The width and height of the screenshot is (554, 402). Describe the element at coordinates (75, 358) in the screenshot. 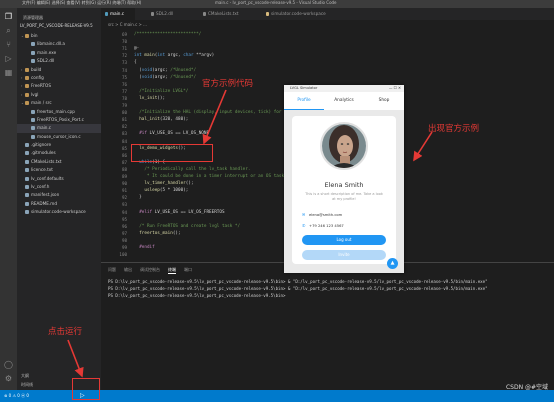

I see `arrow-to-run` at that location.